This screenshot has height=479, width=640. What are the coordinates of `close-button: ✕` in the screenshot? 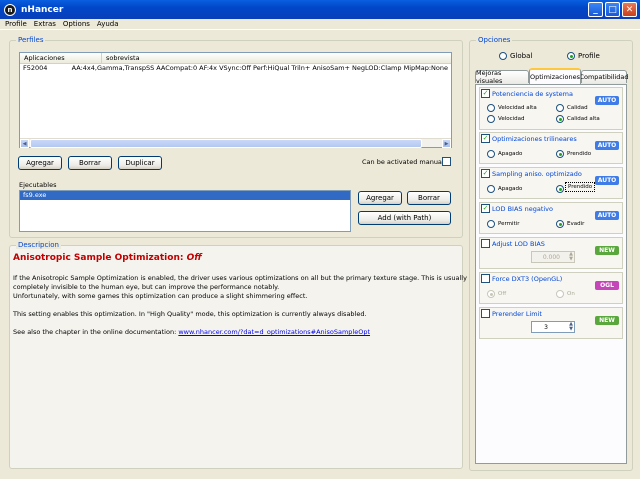 It's located at (629, 9).